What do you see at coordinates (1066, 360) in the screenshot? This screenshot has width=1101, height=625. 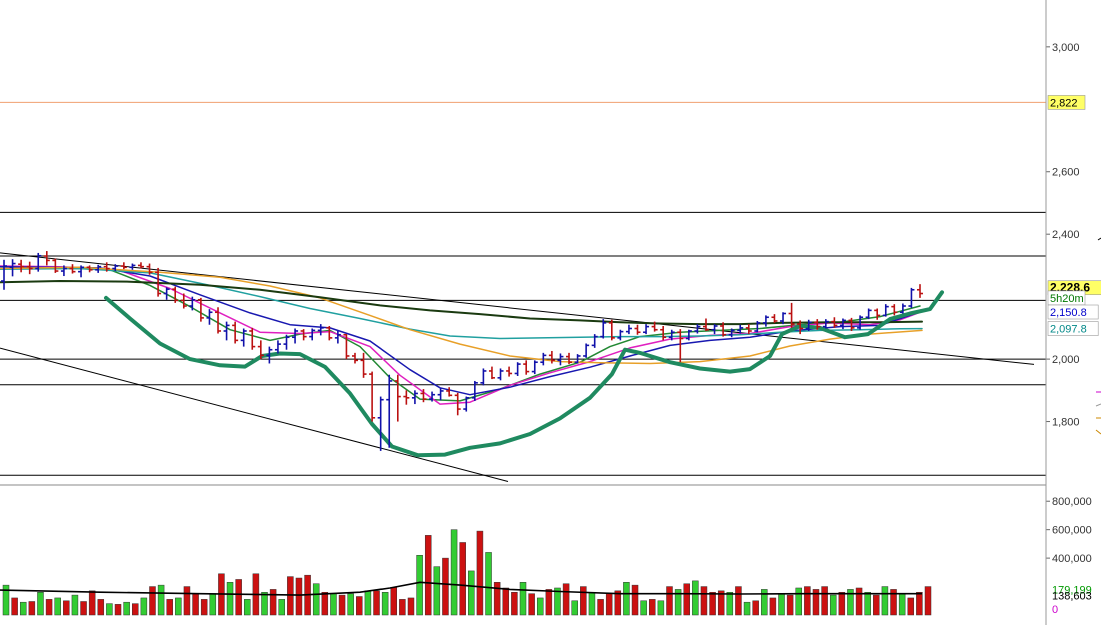 I see `price-tick-label: 2,000` at bounding box center [1066, 360].